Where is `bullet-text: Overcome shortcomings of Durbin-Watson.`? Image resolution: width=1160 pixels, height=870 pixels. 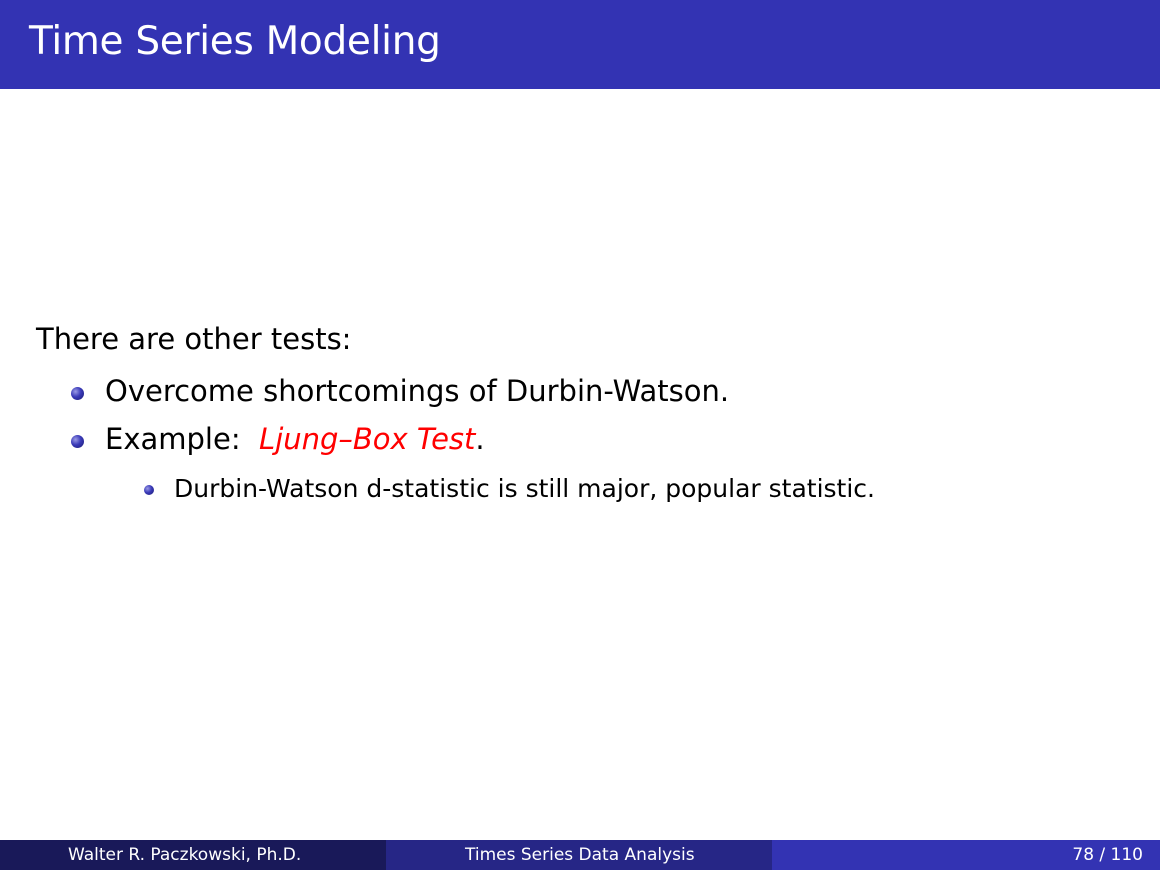 bullet-text: Overcome shortcomings of Durbin-Watson. is located at coordinates (417, 391).